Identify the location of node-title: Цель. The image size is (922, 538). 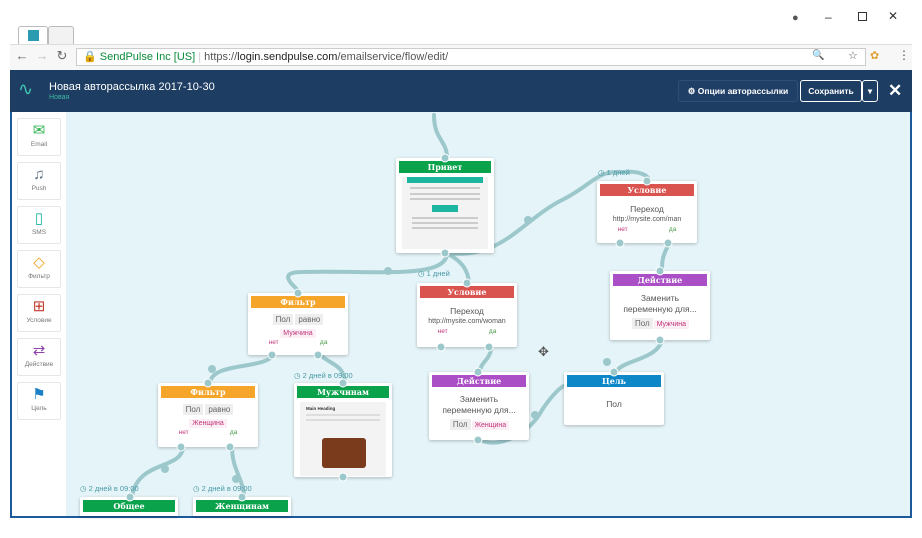
(614, 381).